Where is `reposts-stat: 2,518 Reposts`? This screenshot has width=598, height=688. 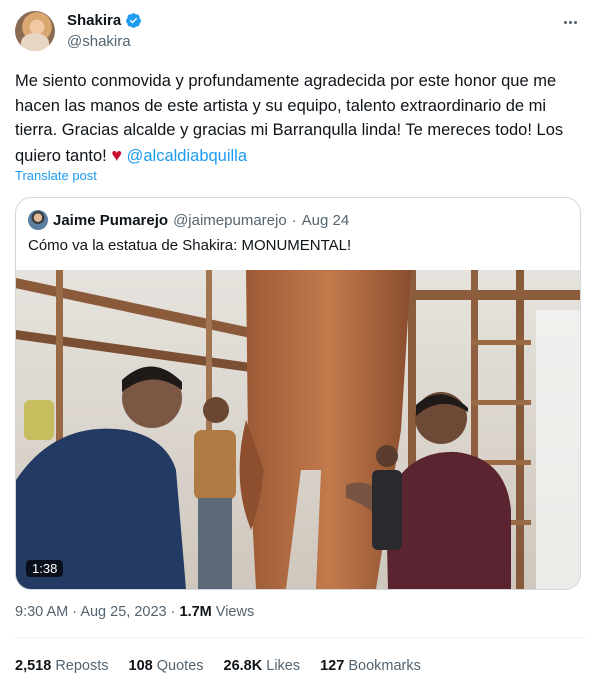
reposts-stat: 2,518 Reposts is located at coordinates (62, 666).